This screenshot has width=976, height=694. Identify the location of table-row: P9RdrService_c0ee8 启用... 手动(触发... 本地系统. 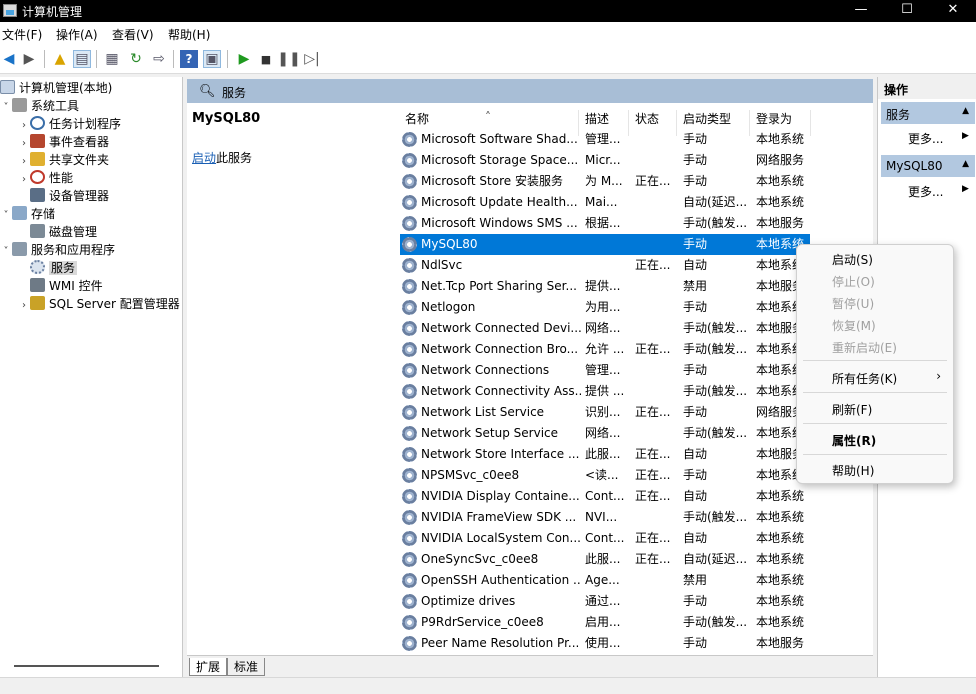
(605, 622).